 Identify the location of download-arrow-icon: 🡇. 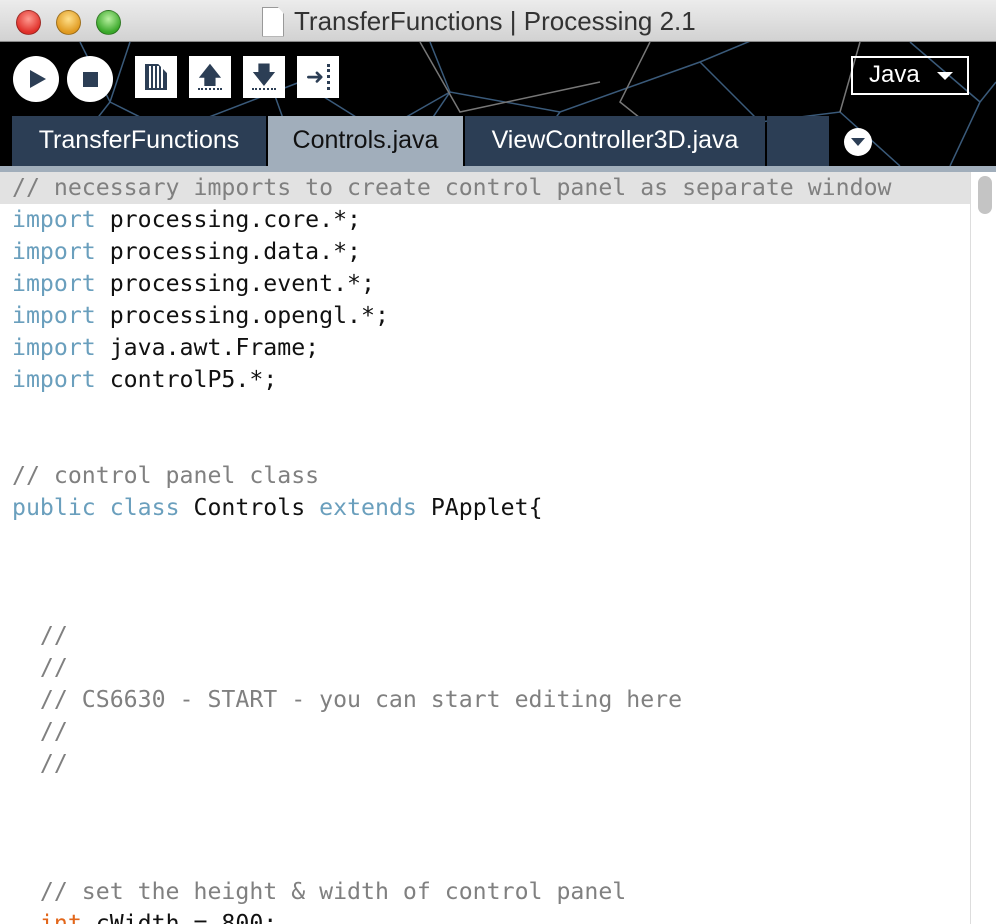
(264, 76).